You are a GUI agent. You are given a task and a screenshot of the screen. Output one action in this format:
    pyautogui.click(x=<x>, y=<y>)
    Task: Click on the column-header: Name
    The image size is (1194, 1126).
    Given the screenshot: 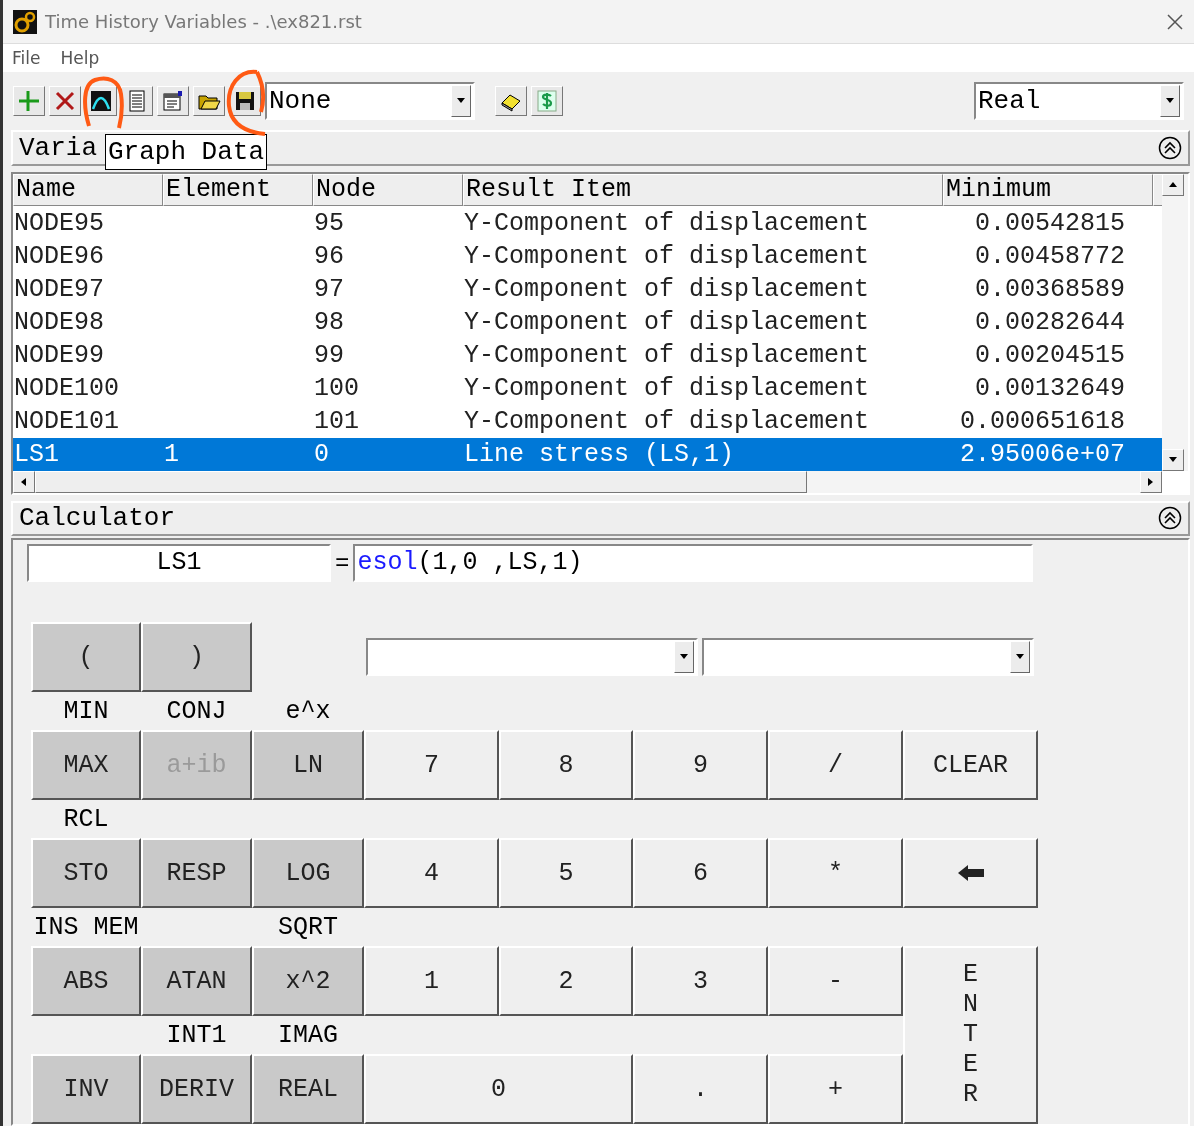 What is the action you would take?
    pyautogui.click(x=88, y=189)
    